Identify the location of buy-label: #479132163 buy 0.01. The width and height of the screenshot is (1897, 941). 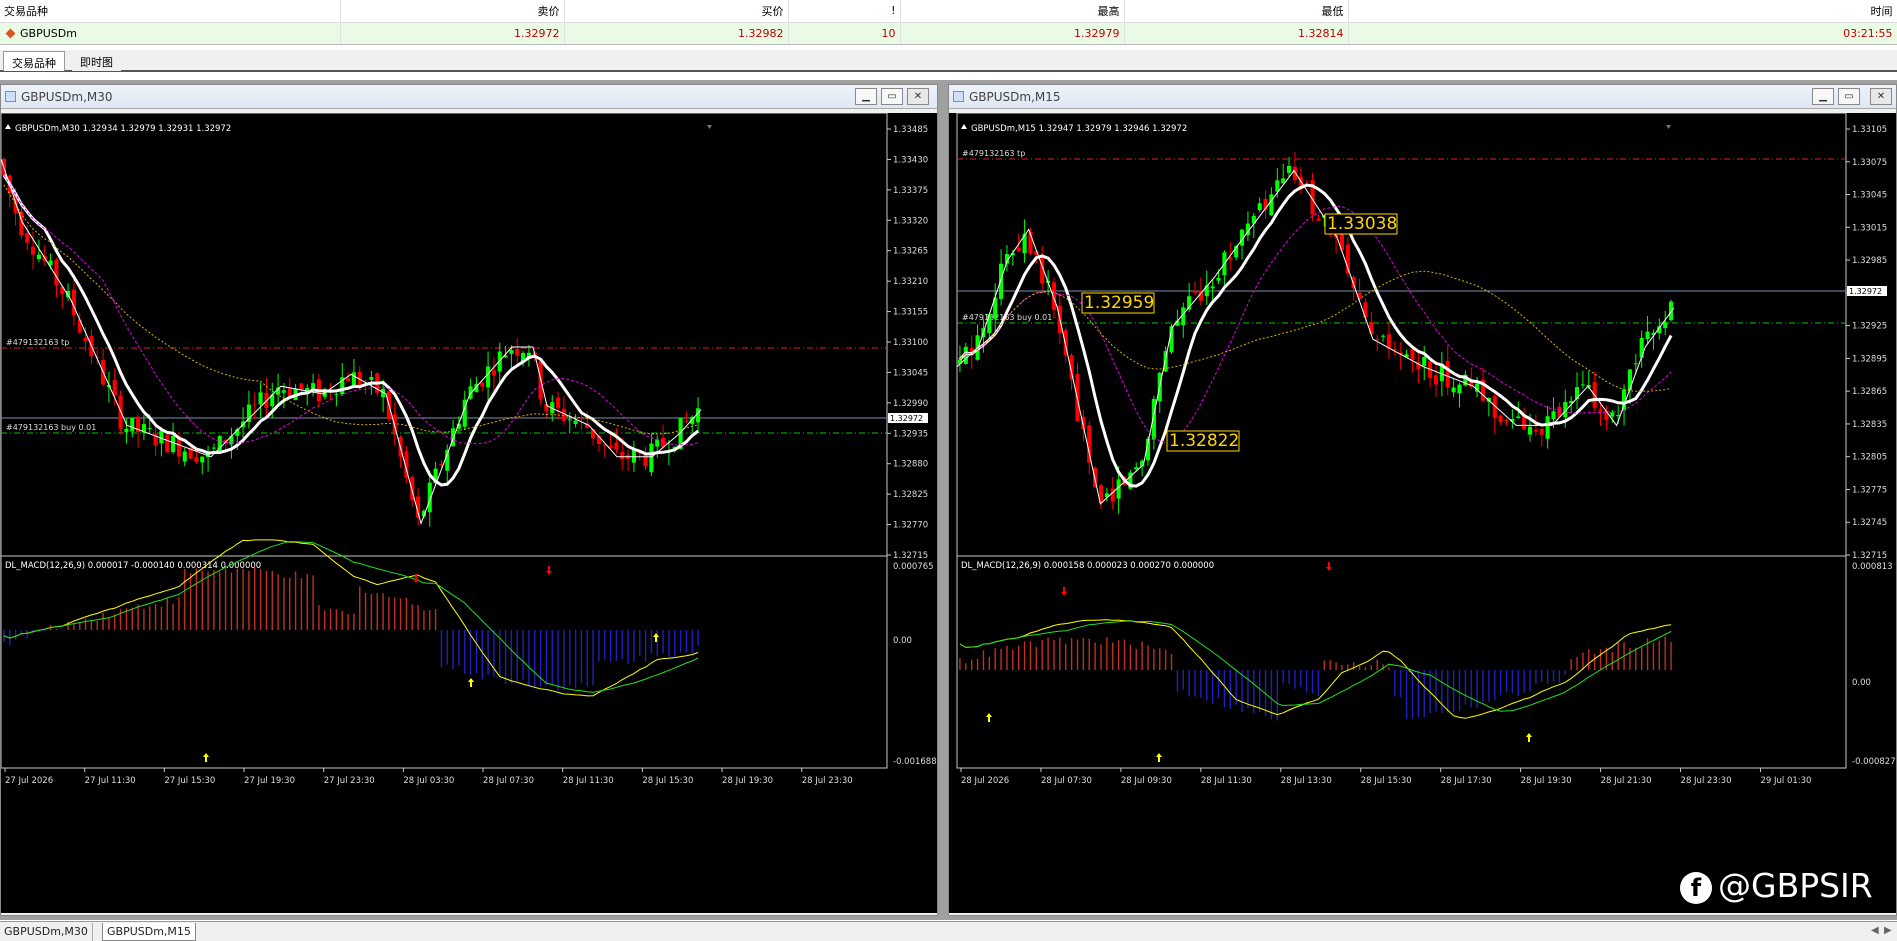
(51, 427).